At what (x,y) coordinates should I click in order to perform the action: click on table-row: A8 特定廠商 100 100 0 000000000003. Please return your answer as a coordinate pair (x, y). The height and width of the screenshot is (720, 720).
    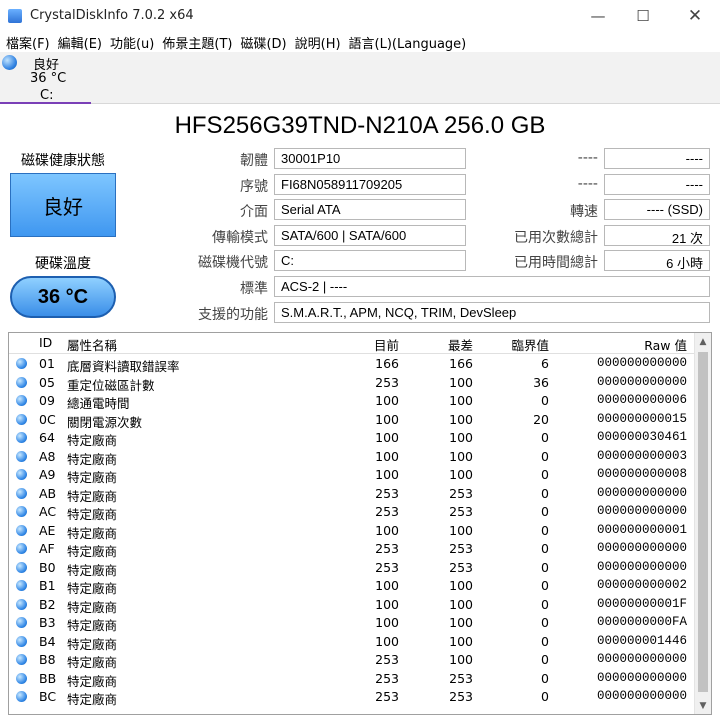
    Looking at the image, I should click on (352, 457).